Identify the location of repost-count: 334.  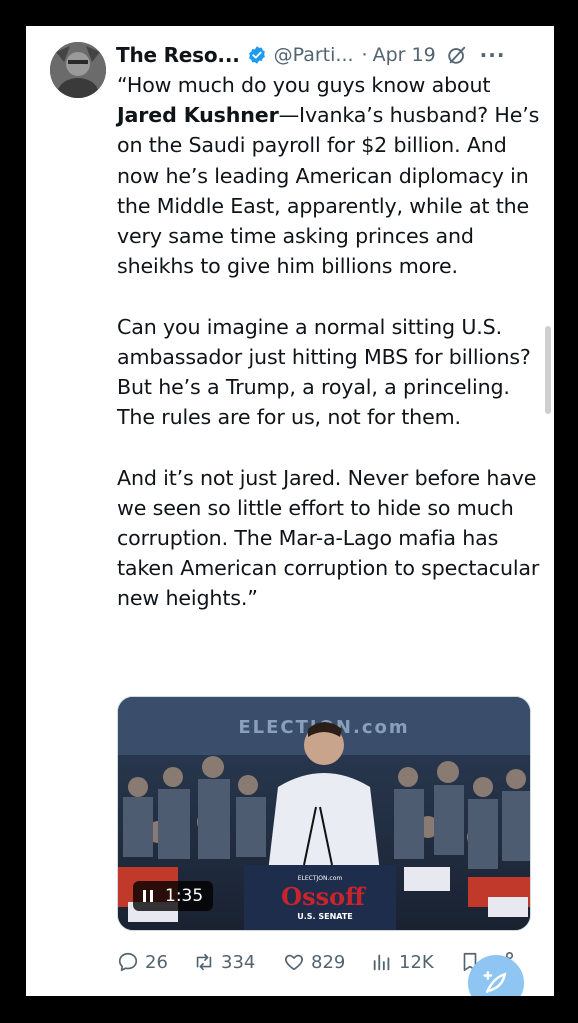
(238, 962).